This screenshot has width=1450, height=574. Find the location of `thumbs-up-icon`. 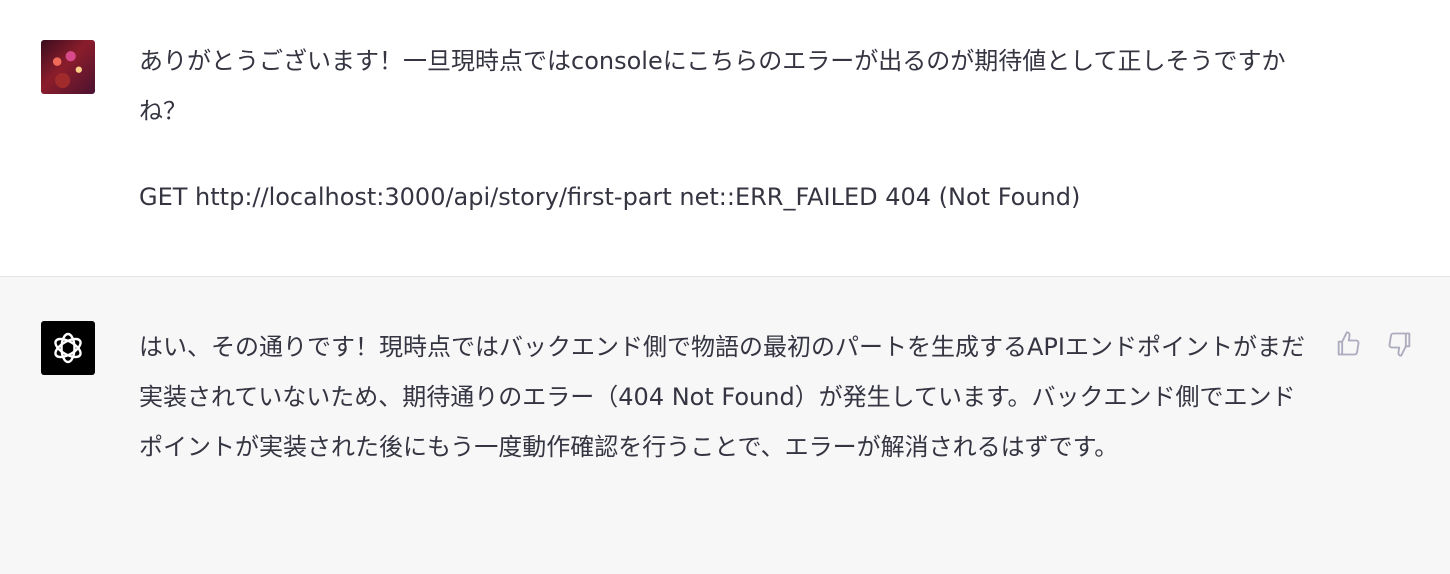

thumbs-up-icon is located at coordinates (1348, 343).